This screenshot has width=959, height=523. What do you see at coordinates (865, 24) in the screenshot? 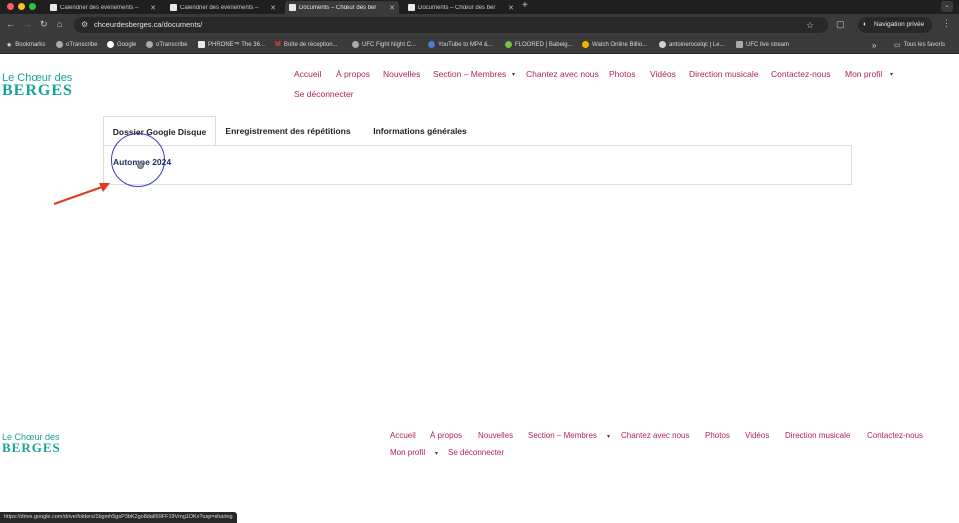
I see `incognito-icon: ◐` at bounding box center [865, 24].